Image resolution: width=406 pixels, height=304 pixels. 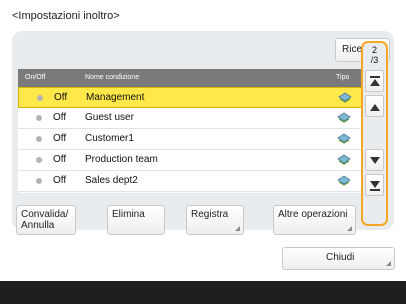 I want to click on row-name: Sales dept2, so click(x=111, y=180).